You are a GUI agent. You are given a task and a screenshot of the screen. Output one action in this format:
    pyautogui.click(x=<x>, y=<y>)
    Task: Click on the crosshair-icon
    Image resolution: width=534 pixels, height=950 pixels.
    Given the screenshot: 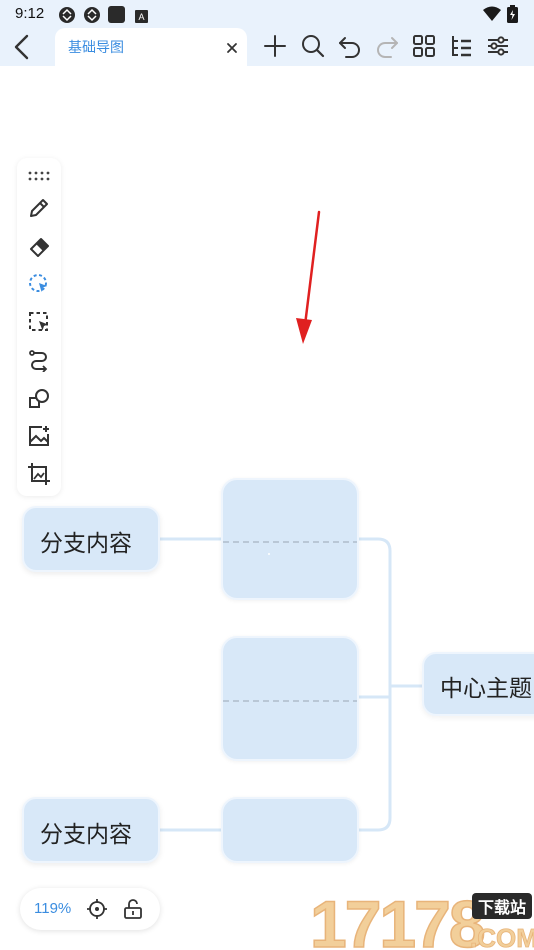 What is the action you would take?
    pyautogui.click(x=97, y=909)
    